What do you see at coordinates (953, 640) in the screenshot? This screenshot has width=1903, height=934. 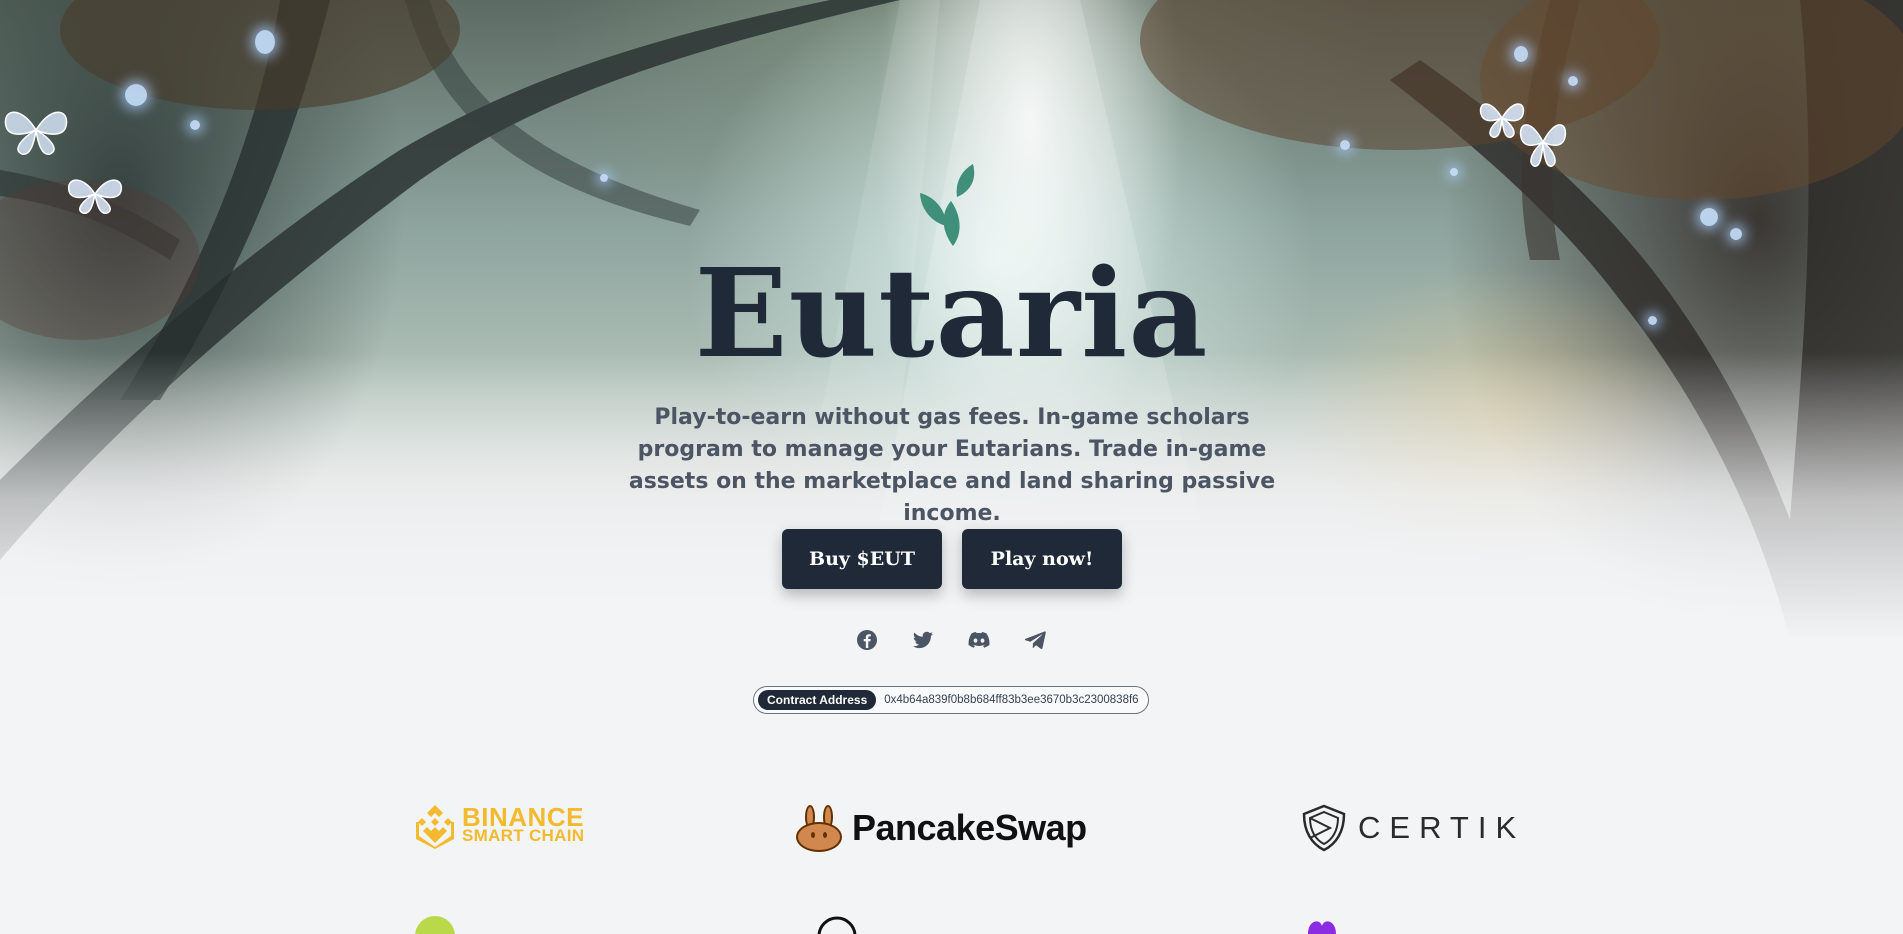 I see `social-links` at bounding box center [953, 640].